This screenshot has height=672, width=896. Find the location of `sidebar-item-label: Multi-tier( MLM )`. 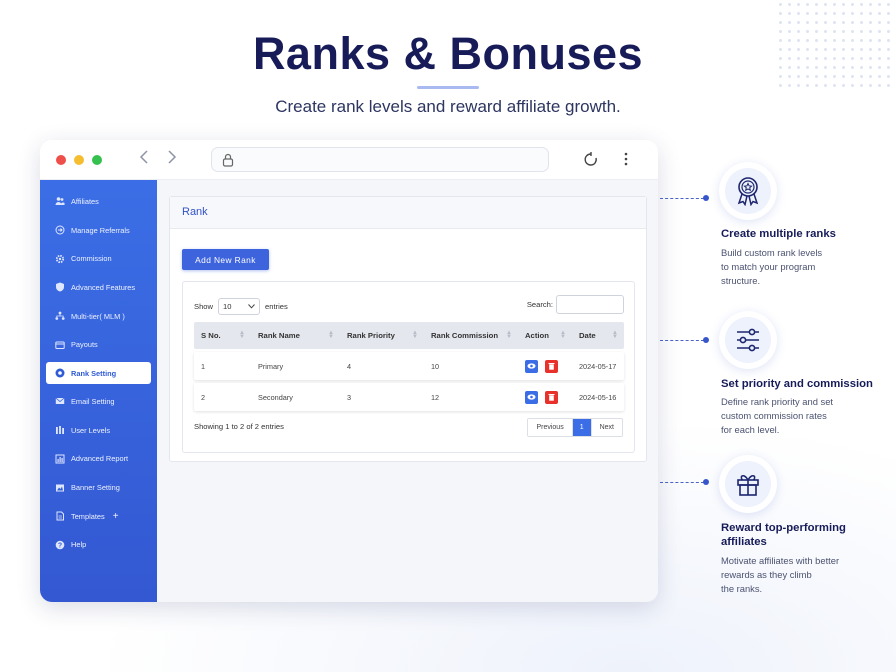

sidebar-item-label: Multi-tier( MLM ) is located at coordinates (98, 316).